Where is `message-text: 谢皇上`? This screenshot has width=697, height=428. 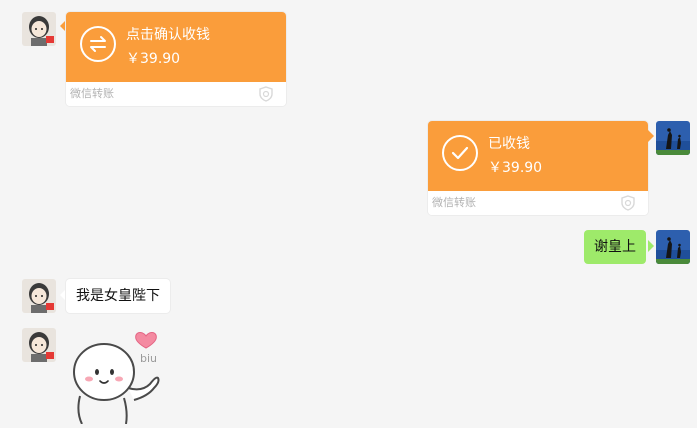
message-text: 谢皇上 is located at coordinates (615, 247).